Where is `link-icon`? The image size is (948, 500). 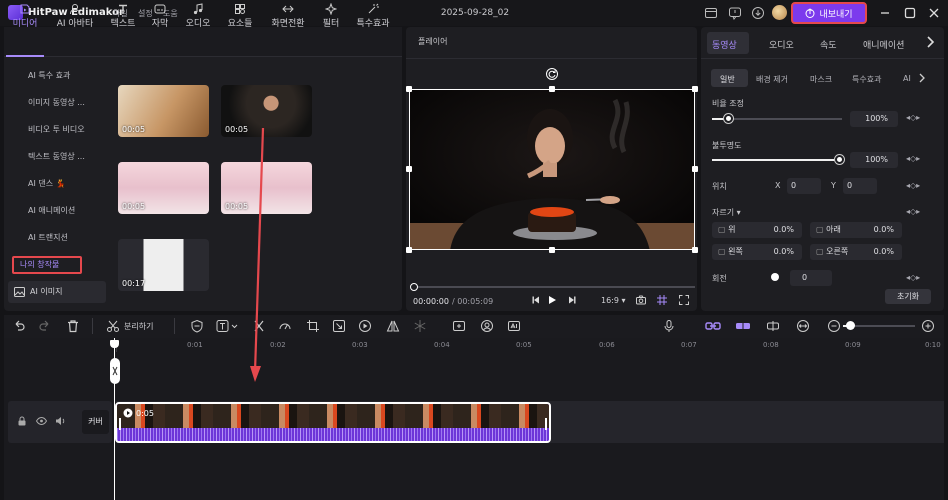
link-icon is located at coordinates (713, 326).